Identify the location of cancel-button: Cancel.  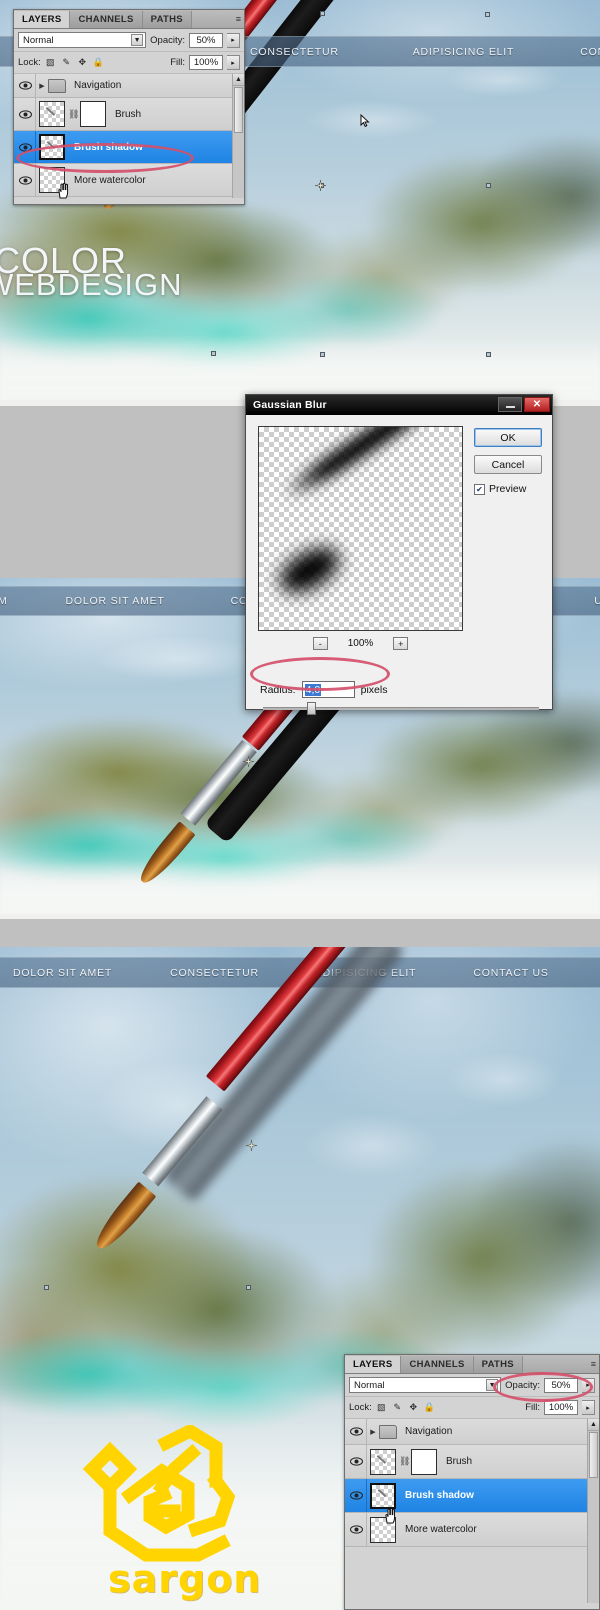
(508, 464).